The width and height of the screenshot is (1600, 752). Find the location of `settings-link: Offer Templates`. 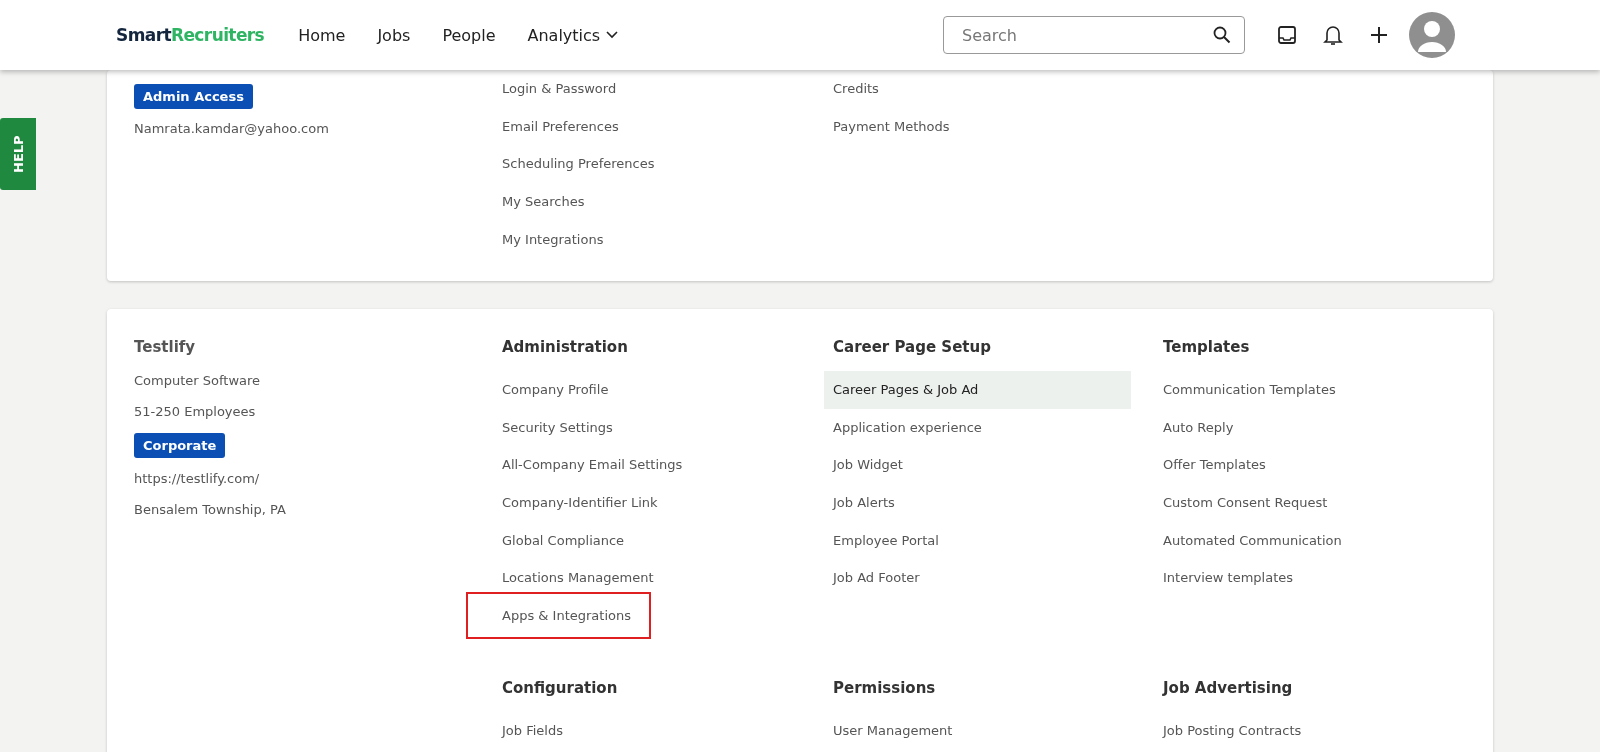

settings-link: Offer Templates is located at coordinates (1307, 465).